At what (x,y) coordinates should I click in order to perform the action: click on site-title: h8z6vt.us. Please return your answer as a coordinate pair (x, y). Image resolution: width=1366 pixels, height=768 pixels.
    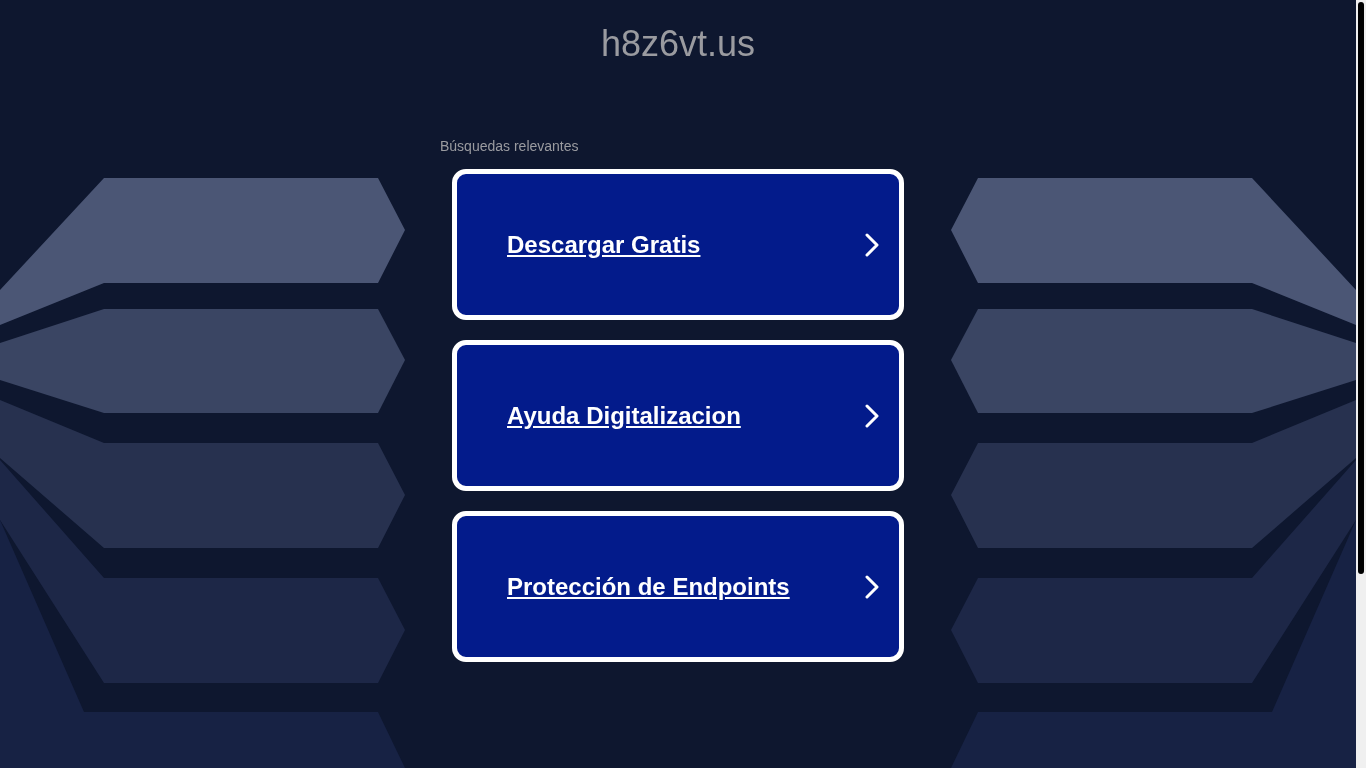
    Looking at the image, I should click on (678, 44).